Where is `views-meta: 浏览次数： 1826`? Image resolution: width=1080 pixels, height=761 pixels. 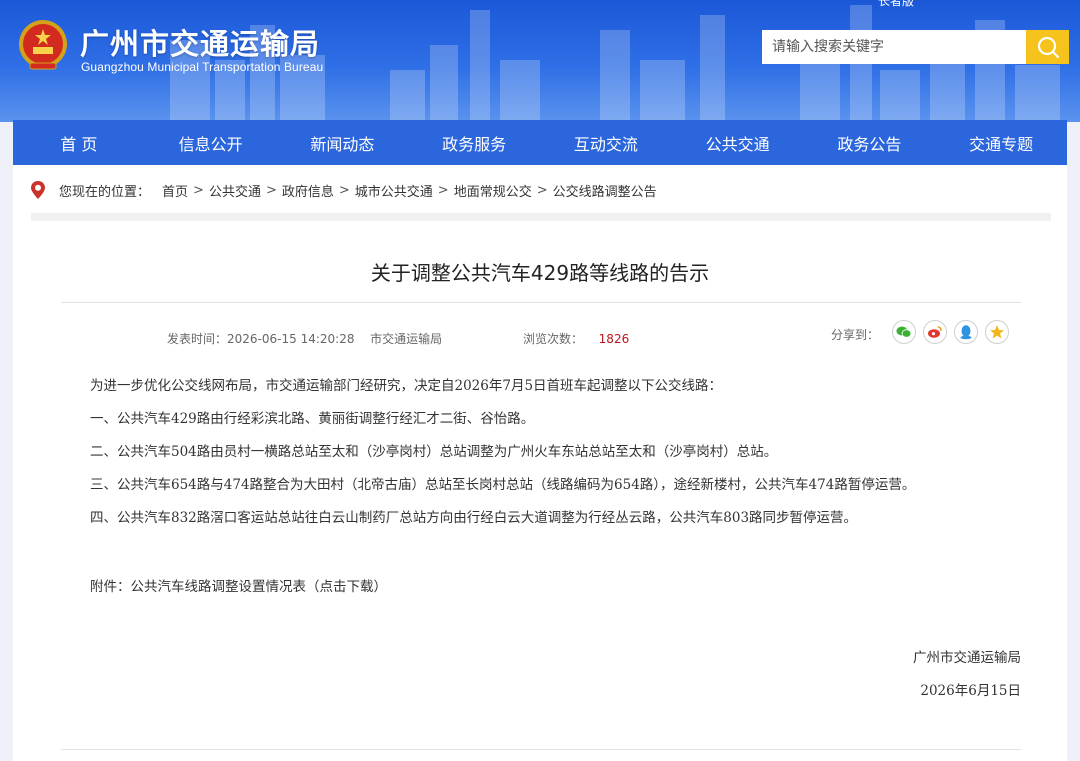 views-meta: 浏览次数： 1826 is located at coordinates (576, 338).